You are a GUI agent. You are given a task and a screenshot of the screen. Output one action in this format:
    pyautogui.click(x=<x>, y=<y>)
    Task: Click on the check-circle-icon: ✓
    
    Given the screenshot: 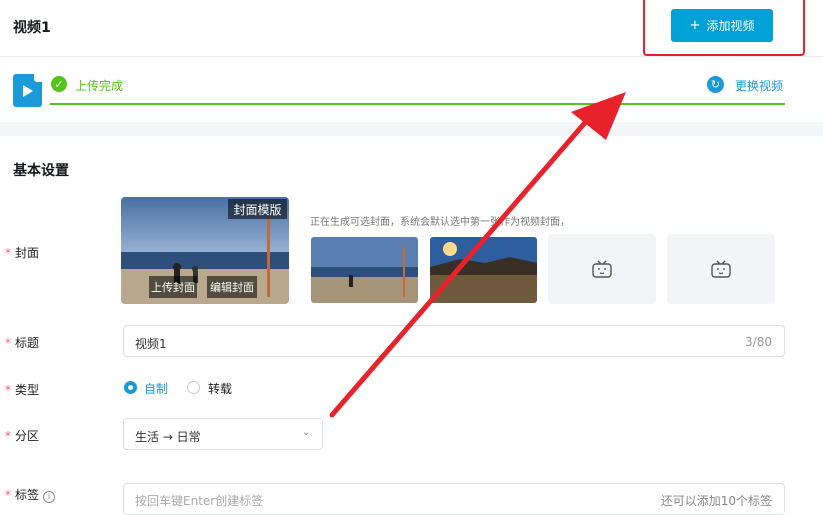 What is the action you would take?
    pyautogui.click(x=59, y=84)
    